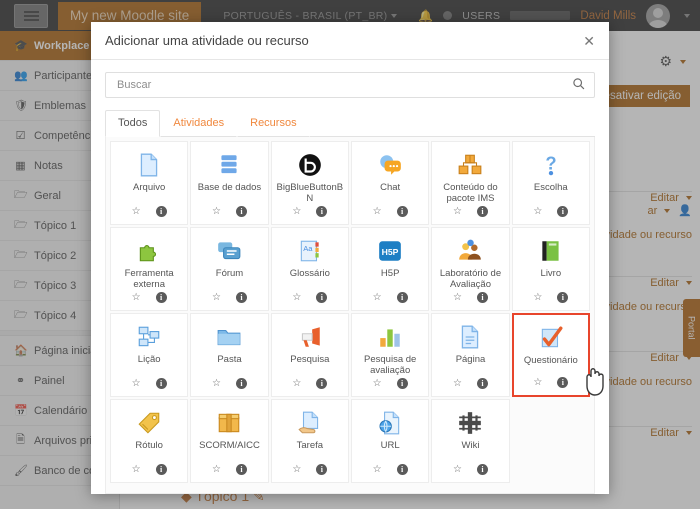  I want to click on question-mark-icon: ?, so click(551, 165).